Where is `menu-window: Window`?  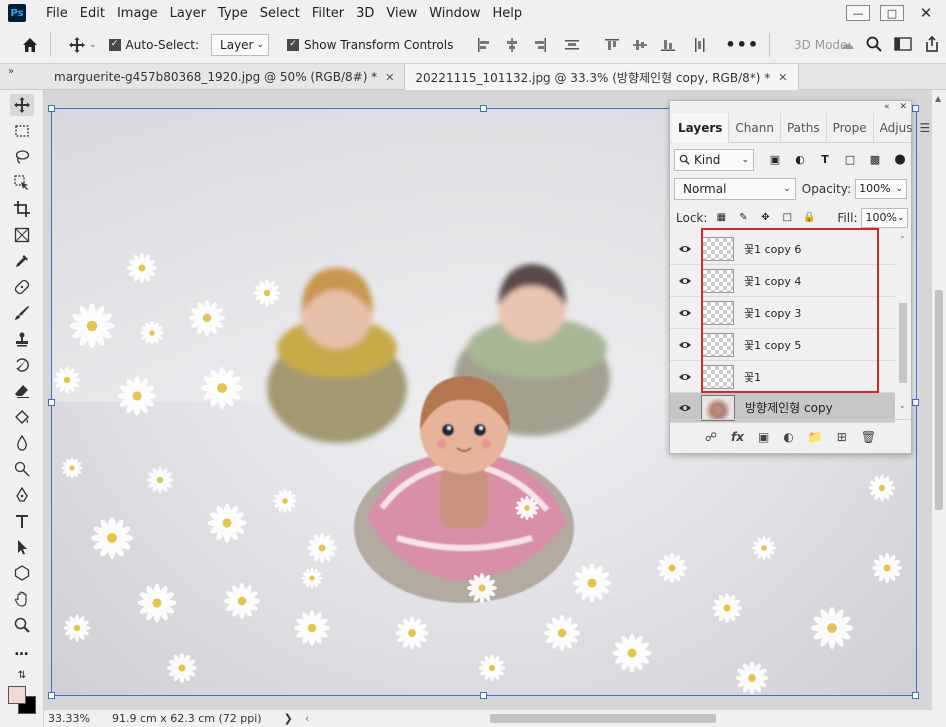
menu-window: Window is located at coordinates (454, 13).